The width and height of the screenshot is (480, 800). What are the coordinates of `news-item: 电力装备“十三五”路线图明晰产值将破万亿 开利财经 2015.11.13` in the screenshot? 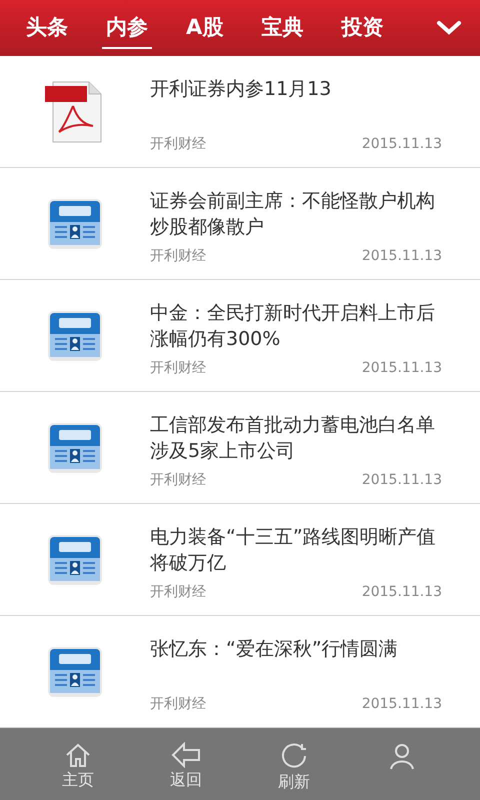 It's located at (240, 560).